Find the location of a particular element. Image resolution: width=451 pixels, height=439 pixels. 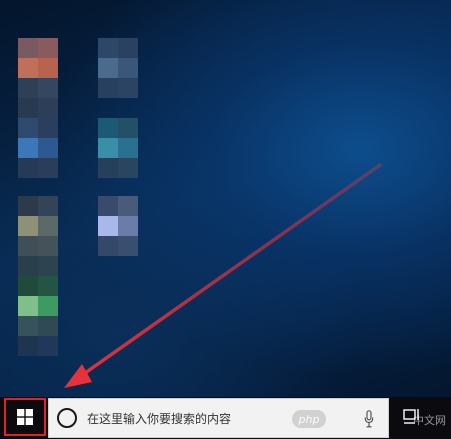

microphone-icon is located at coordinates (369, 419).